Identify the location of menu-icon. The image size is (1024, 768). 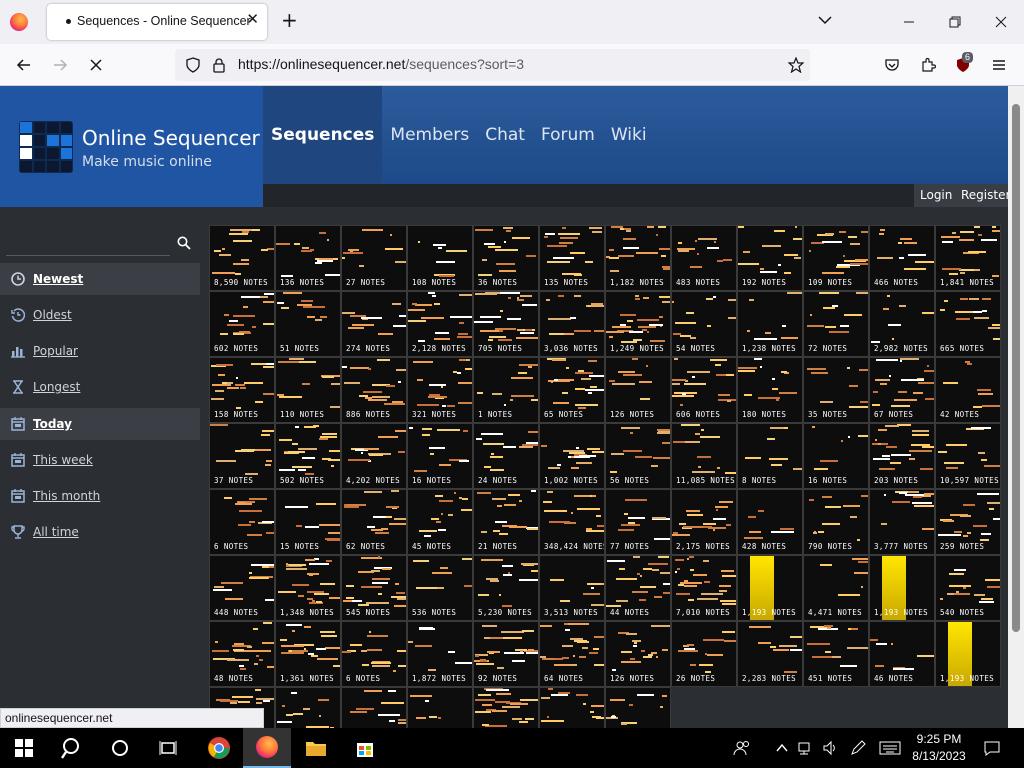
(999, 65).